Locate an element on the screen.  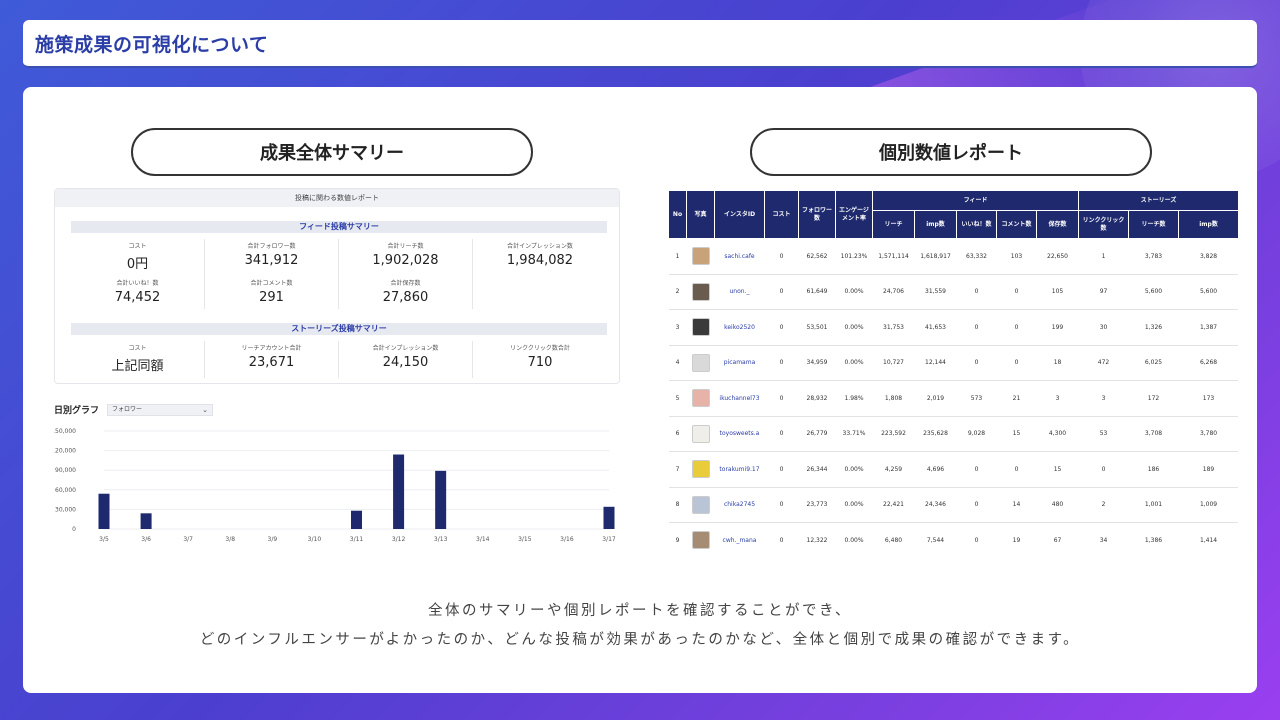
column-header: エンゲージメント率 is located at coordinates (854, 214).